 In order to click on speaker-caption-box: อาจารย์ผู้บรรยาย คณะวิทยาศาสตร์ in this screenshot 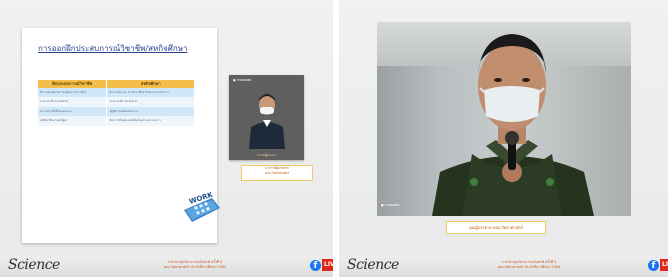, I will do `click(277, 173)`.